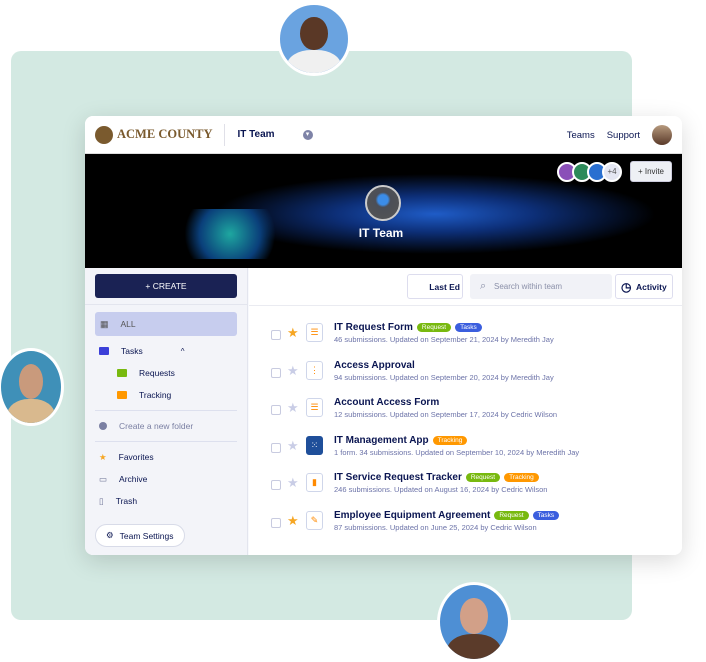 This screenshot has height=662, width=706. I want to click on item-title: Employee Equipment Agreement, so click(412, 515).